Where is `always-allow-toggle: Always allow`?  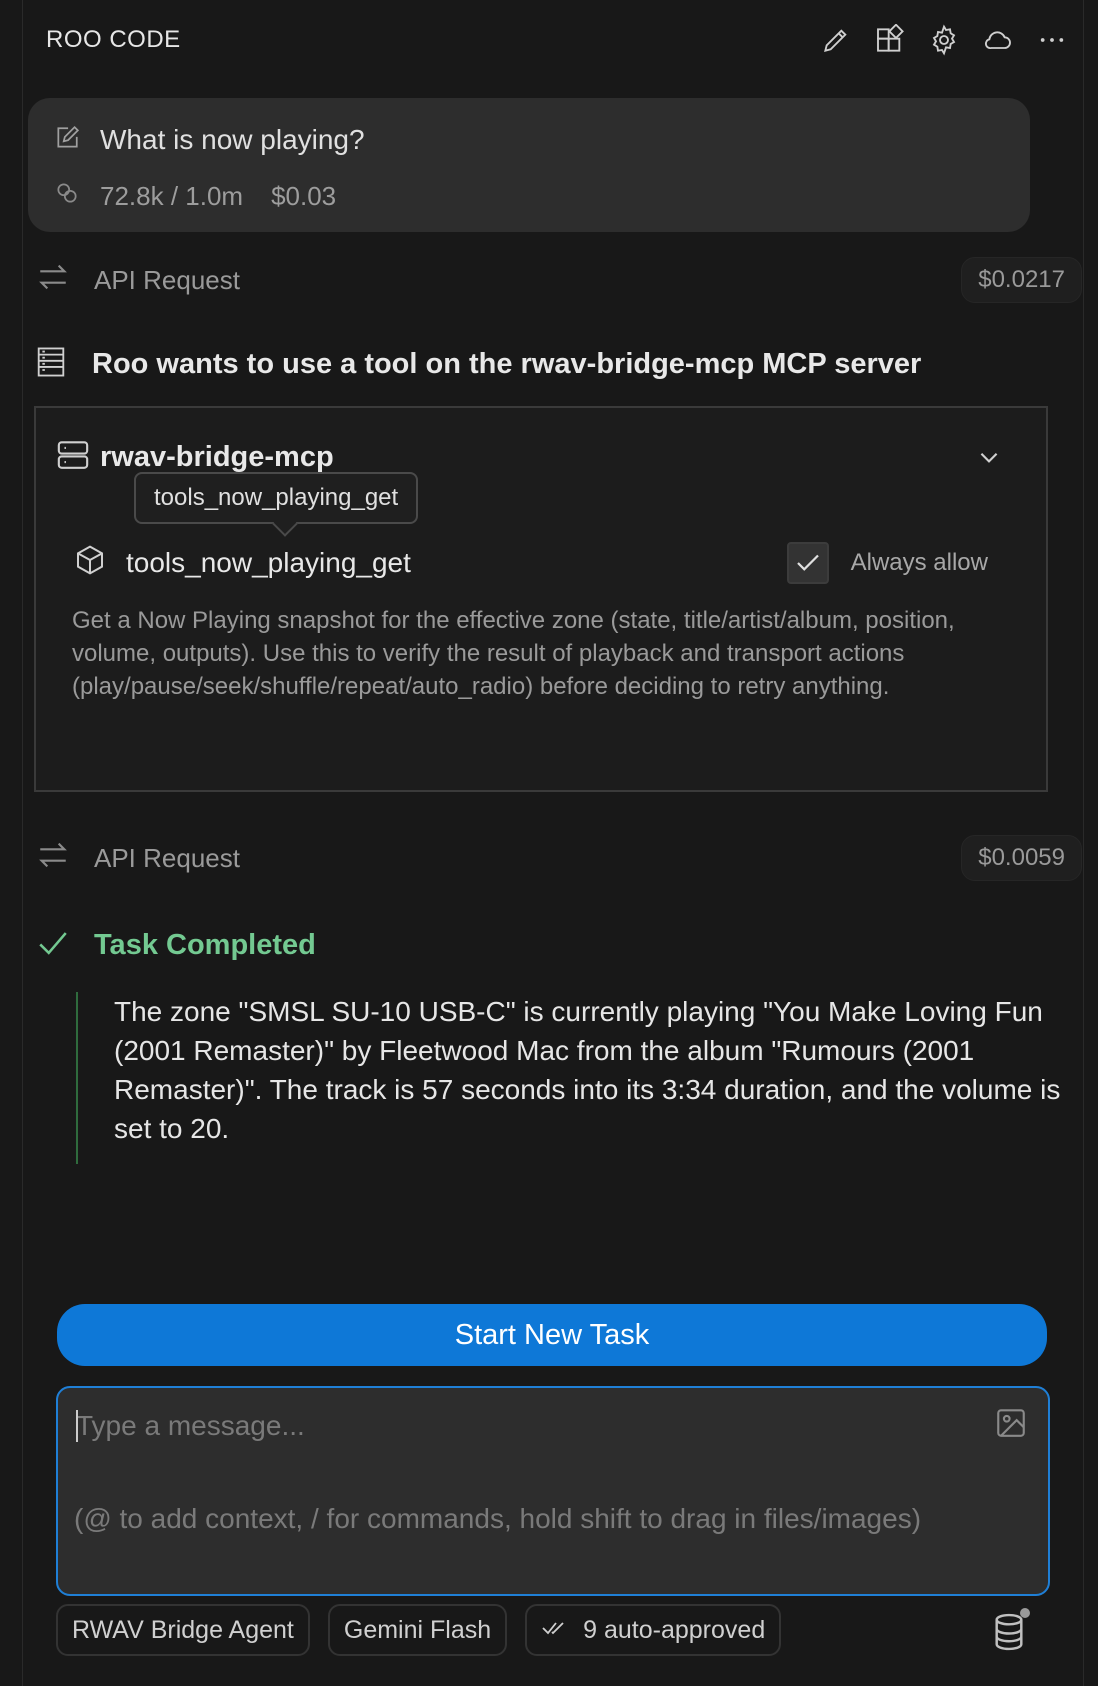 always-allow-toggle: Always allow is located at coordinates (887, 563).